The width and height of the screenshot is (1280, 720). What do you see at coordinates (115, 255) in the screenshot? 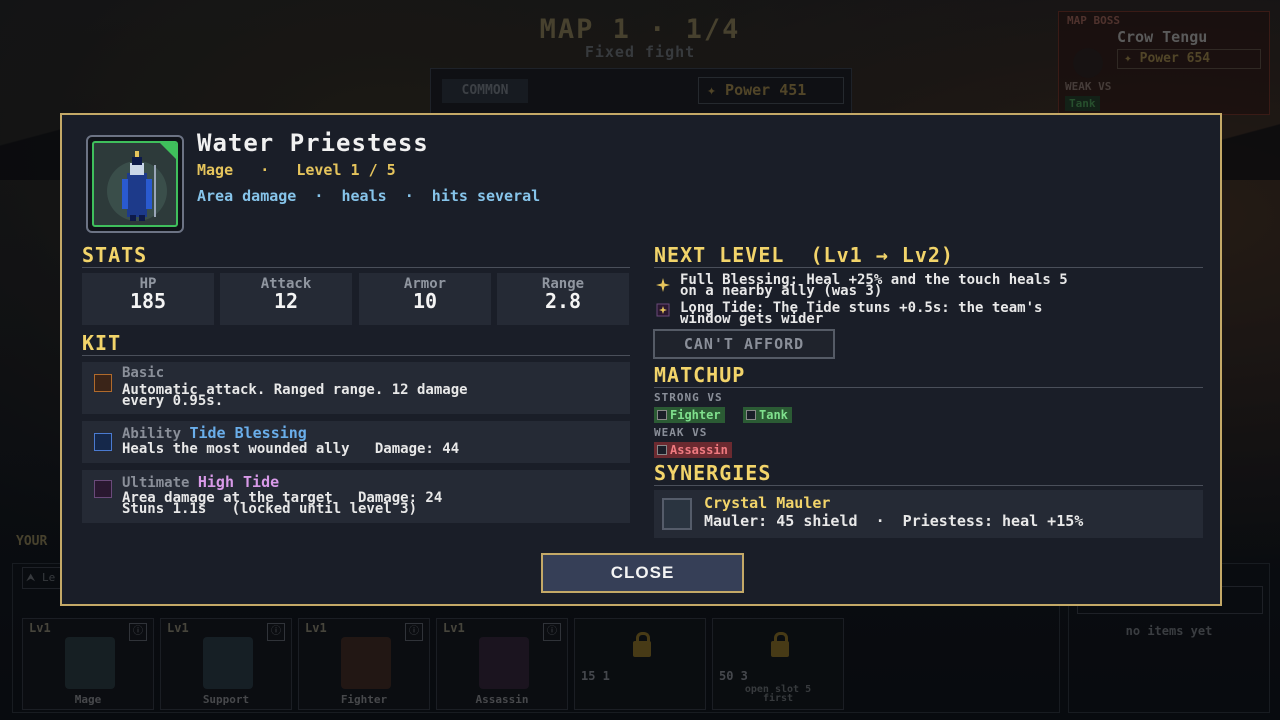
I see `stats-title: STATS` at bounding box center [115, 255].